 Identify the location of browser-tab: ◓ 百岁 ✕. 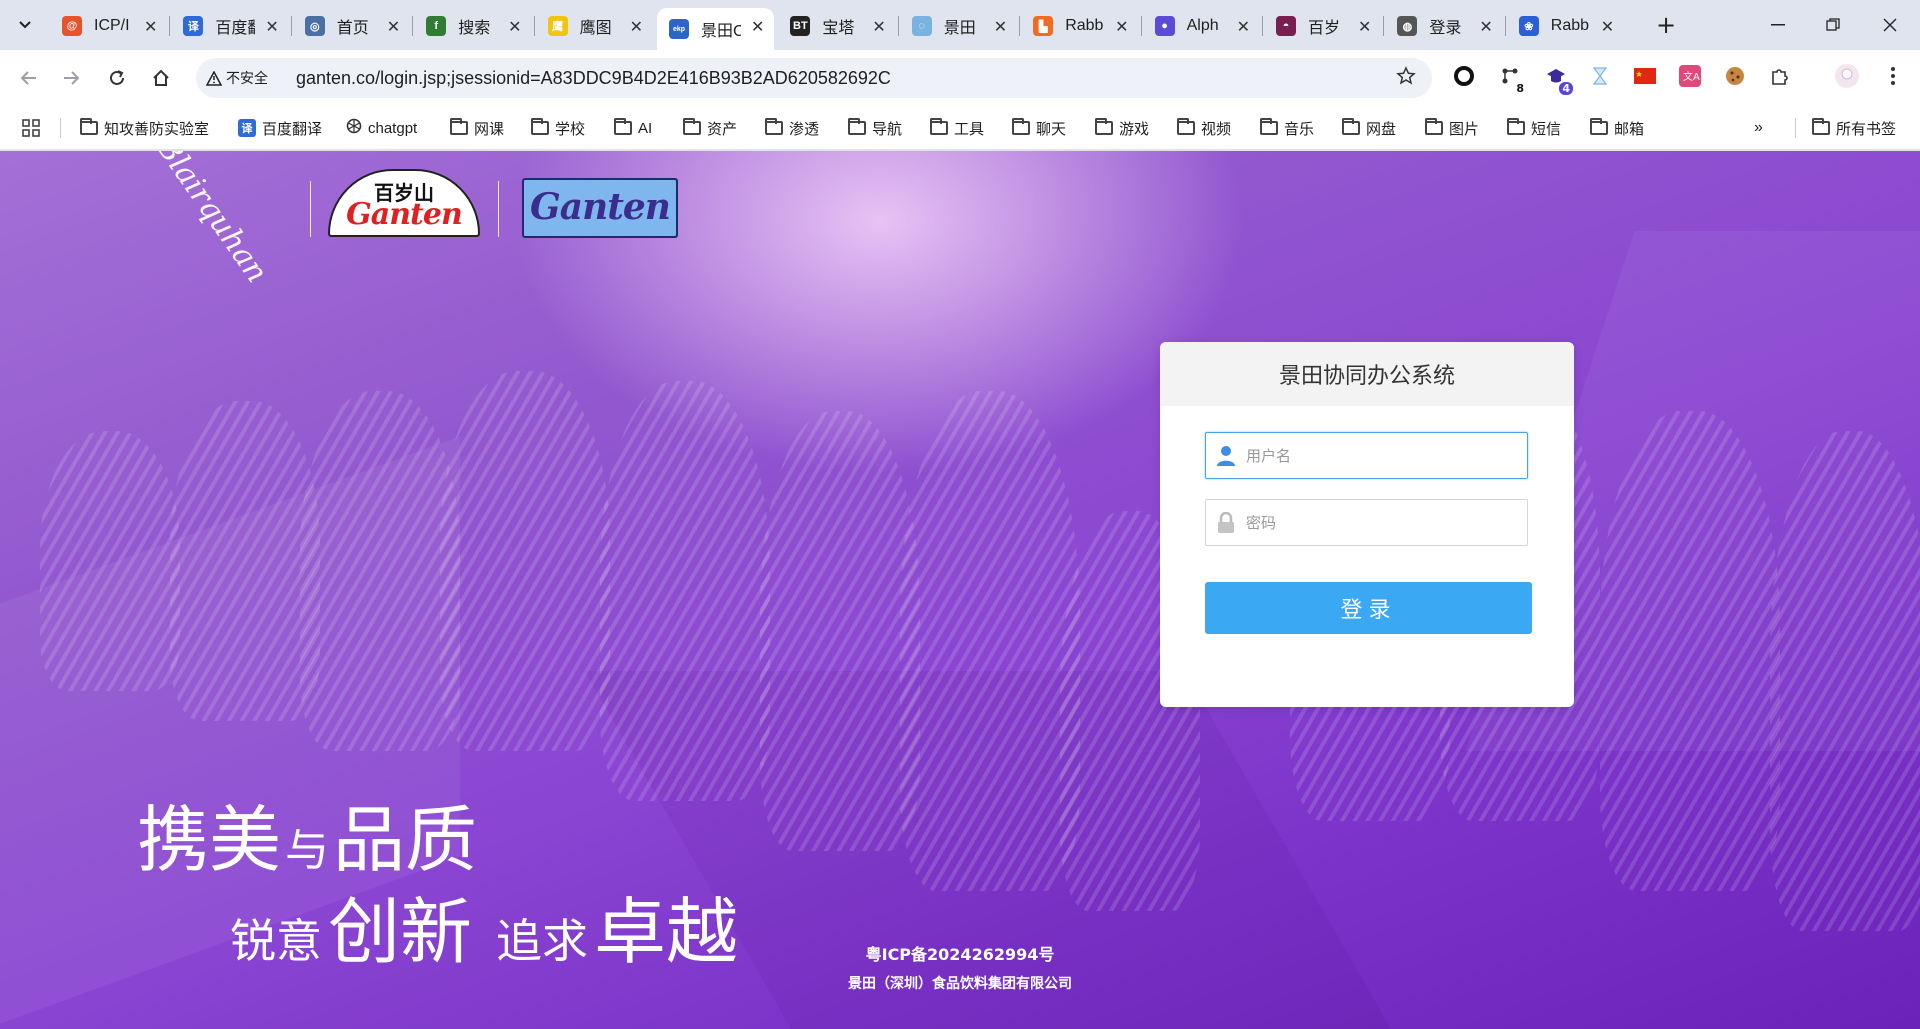
(1322, 26).